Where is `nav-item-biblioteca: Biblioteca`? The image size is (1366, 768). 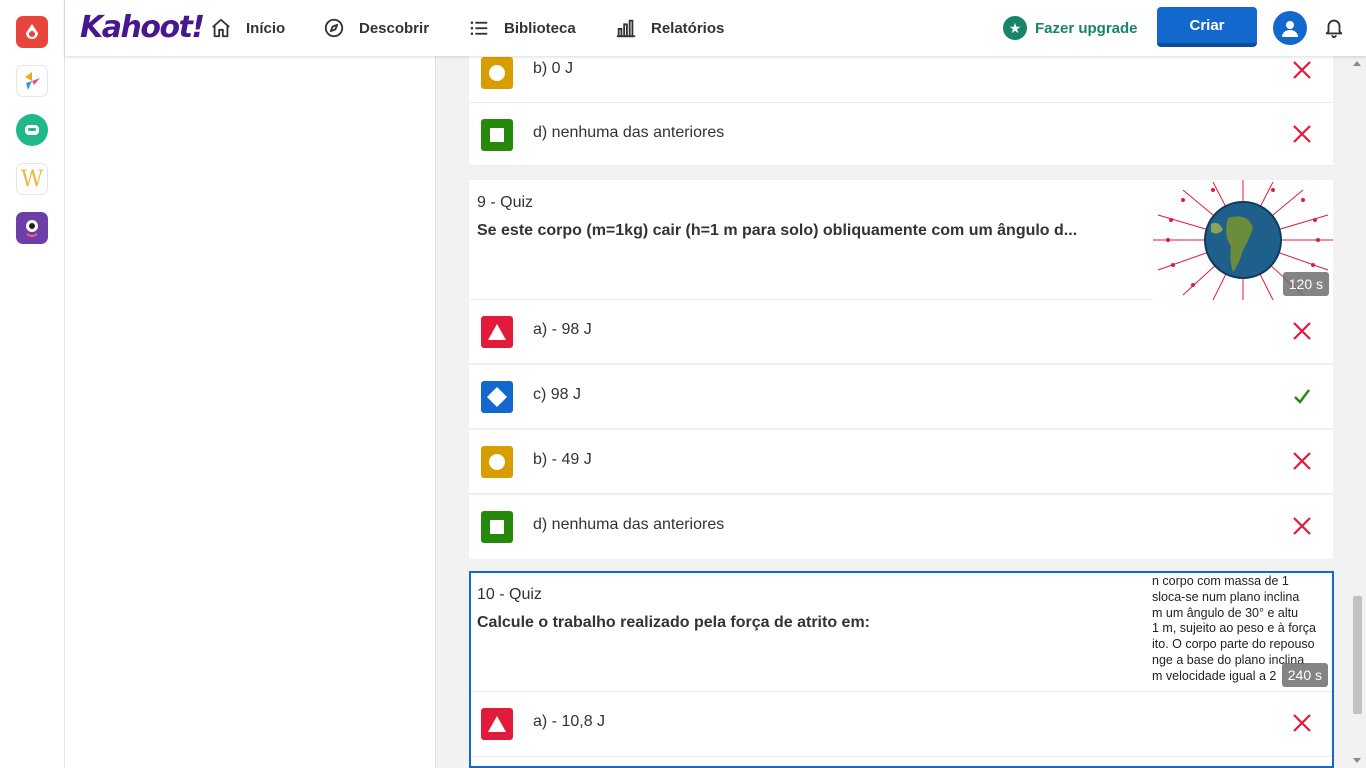 nav-item-biblioteca: Biblioteca is located at coordinates (522, 28).